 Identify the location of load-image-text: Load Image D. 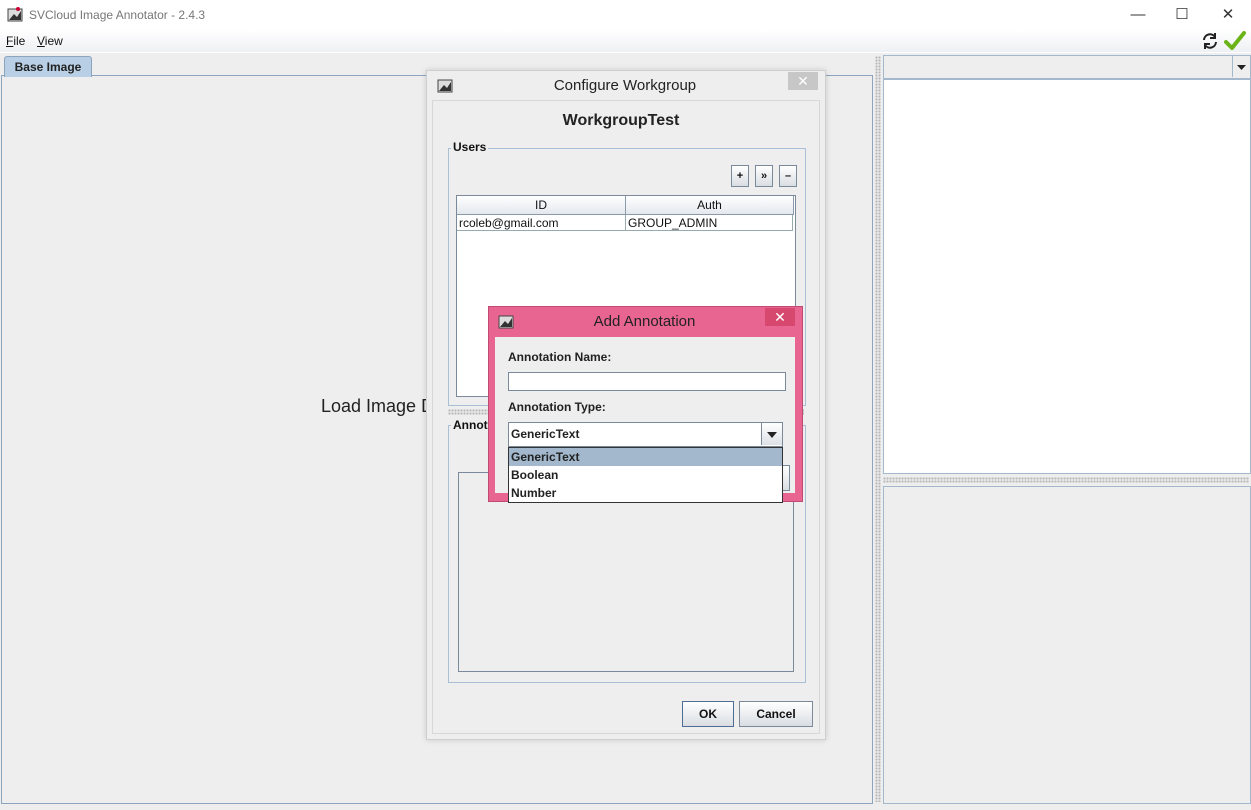
(378, 406).